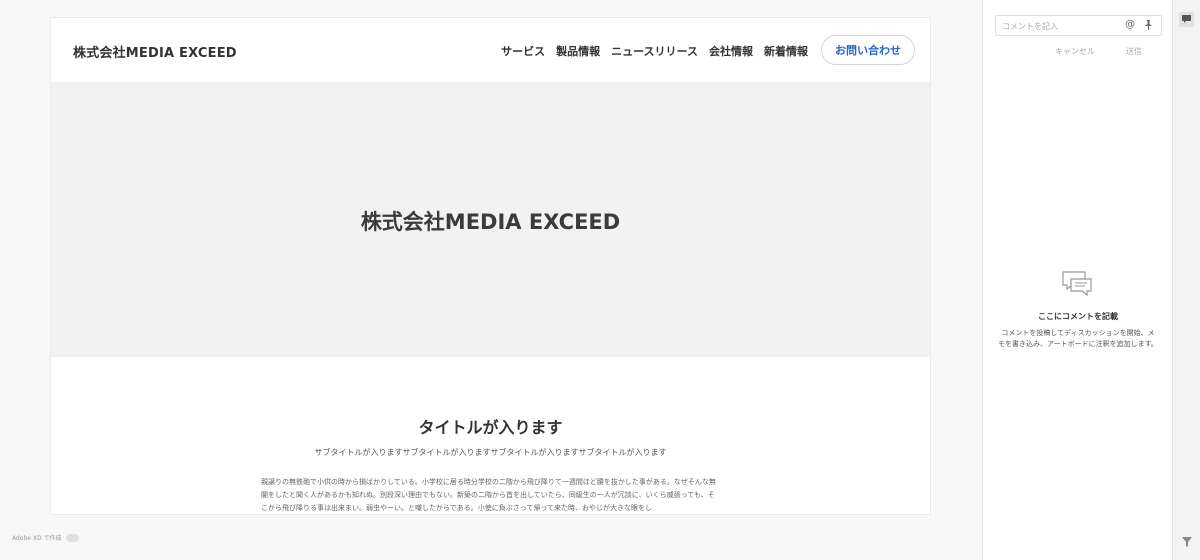 The image size is (1200, 560). I want to click on send-button: 送信, so click(1134, 51).